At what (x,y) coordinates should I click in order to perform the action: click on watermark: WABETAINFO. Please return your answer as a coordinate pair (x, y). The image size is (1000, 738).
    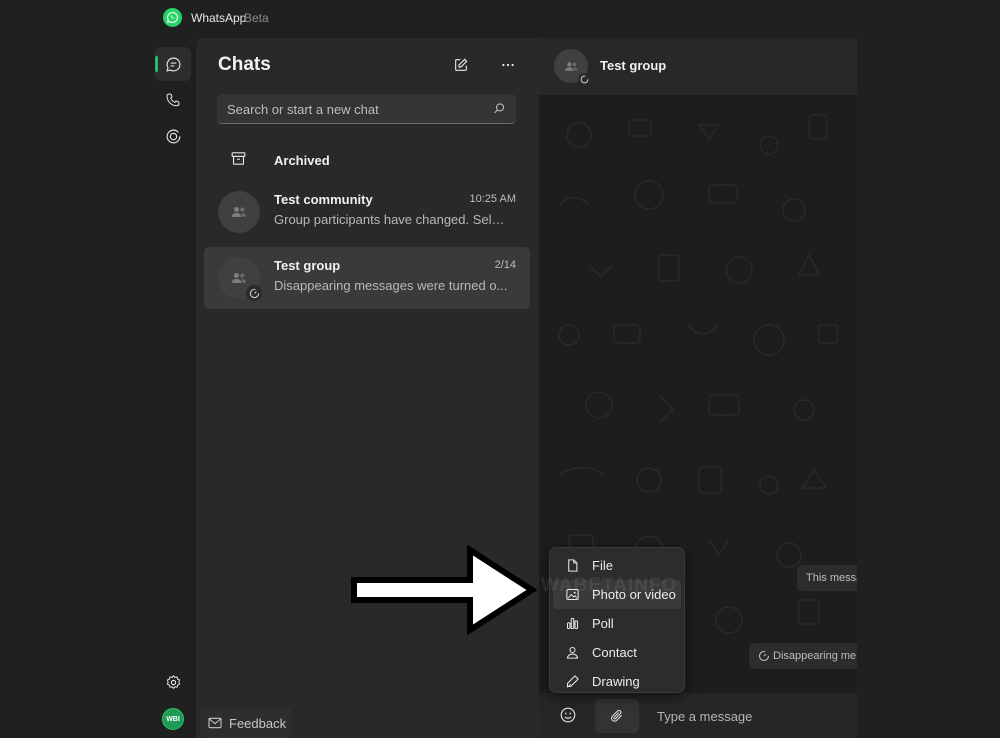
    Looking at the image, I should click on (609, 585).